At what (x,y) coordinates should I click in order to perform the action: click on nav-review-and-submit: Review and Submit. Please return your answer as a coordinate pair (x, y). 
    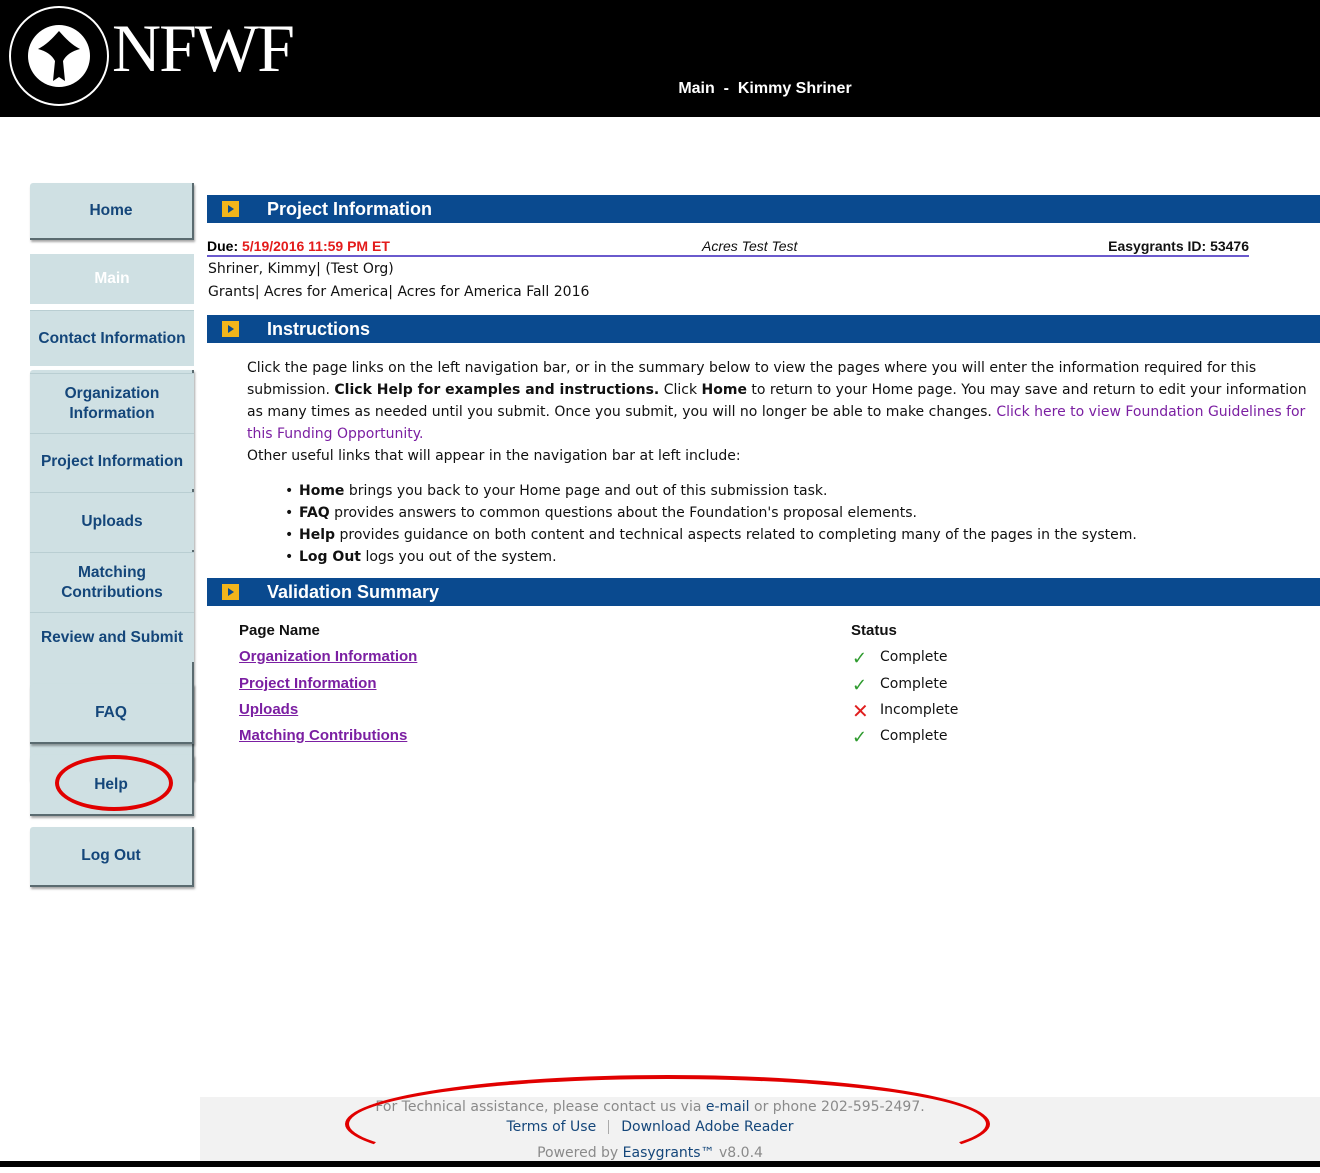
    Looking at the image, I should click on (112, 637).